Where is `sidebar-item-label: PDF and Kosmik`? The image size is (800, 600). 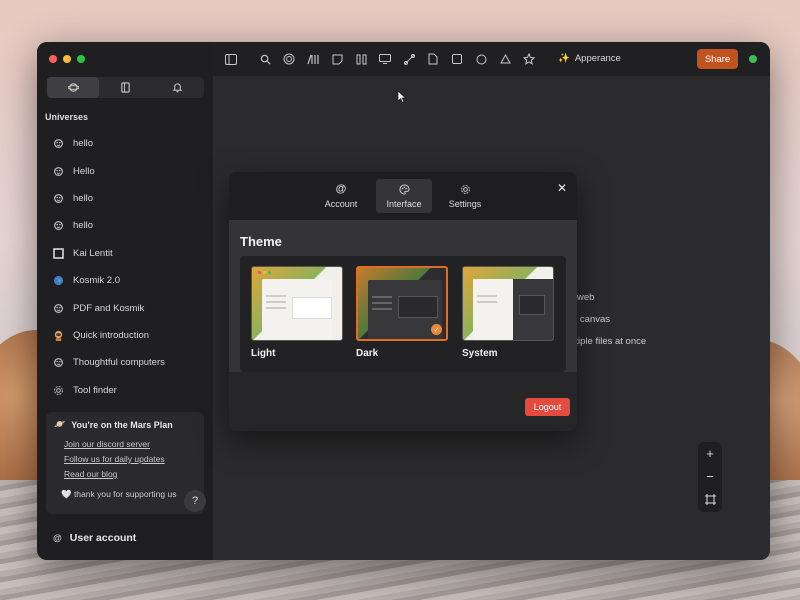 sidebar-item-label: PDF and Kosmik is located at coordinates (109, 308).